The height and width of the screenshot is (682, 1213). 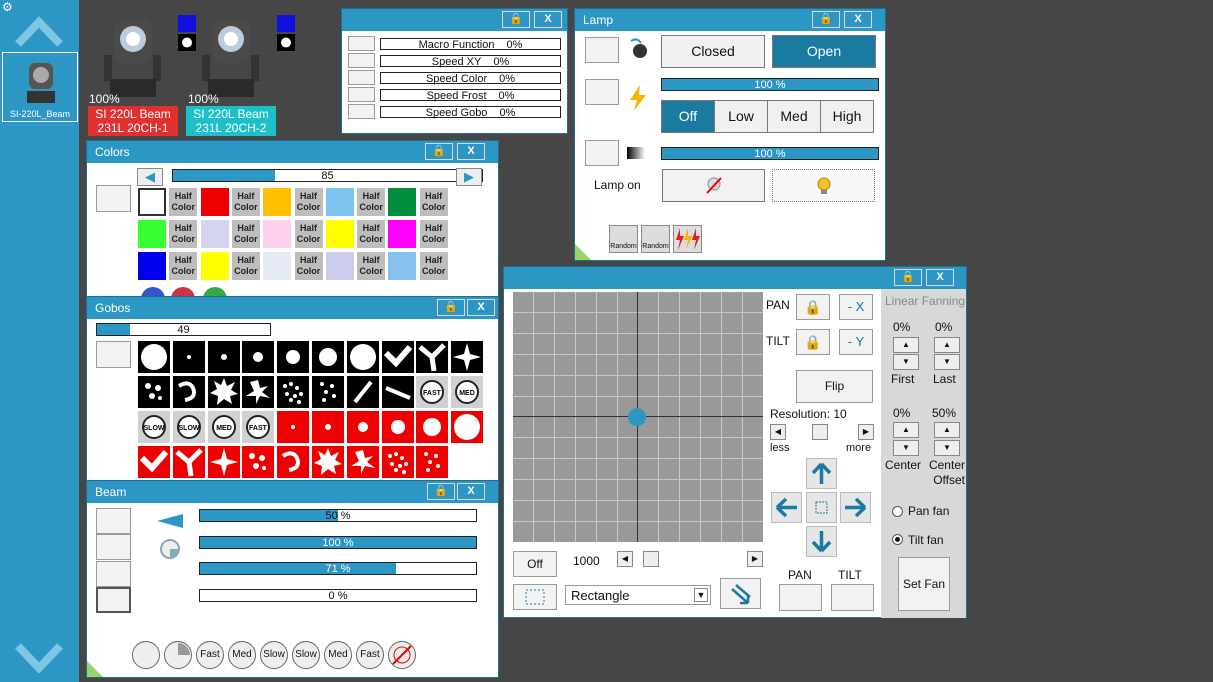 What do you see at coordinates (813, 307) in the screenshot?
I see `pan-lock-button: 🔒` at bounding box center [813, 307].